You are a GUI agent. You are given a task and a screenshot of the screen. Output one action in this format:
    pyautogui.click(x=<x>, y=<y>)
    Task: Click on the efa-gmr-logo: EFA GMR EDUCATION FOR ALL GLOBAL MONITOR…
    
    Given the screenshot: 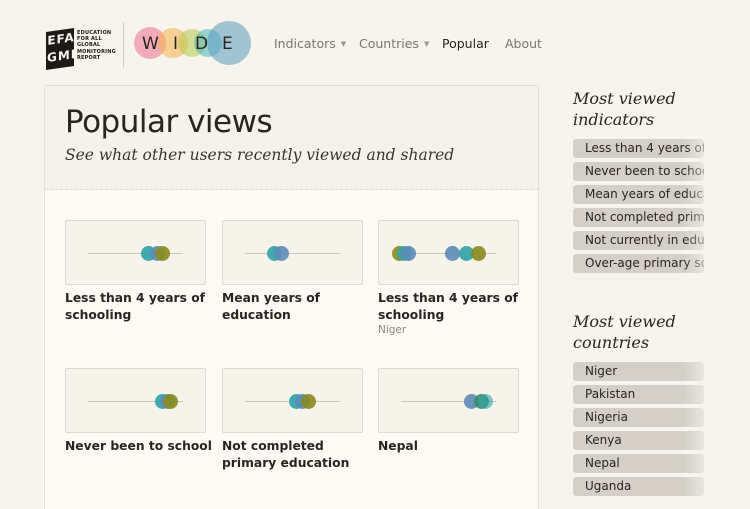 What is the action you would take?
    pyautogui.click(x=81, y=49)
    